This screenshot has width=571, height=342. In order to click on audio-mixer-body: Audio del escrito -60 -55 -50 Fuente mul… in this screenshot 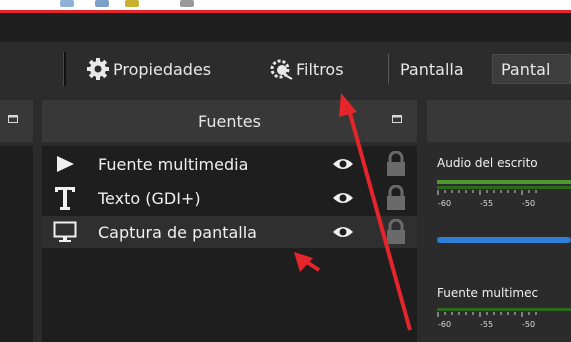, I will do `click(499, 244)`.